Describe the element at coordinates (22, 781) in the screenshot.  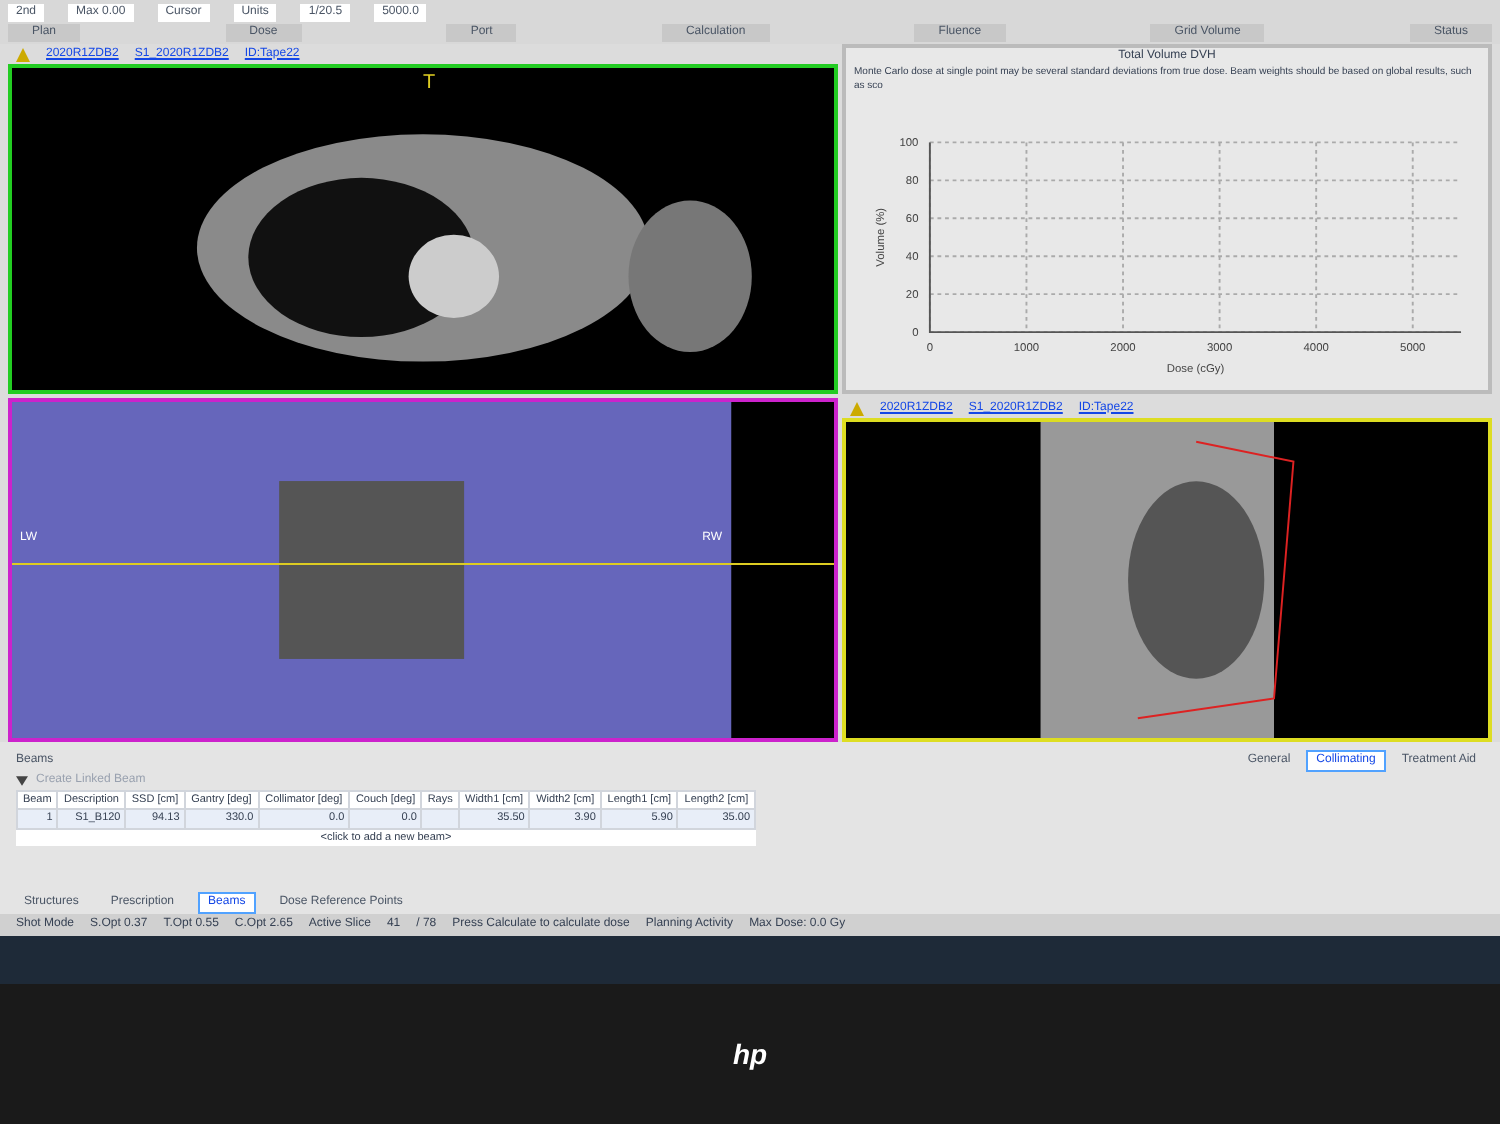
I see `toolbar-icon` at that location.